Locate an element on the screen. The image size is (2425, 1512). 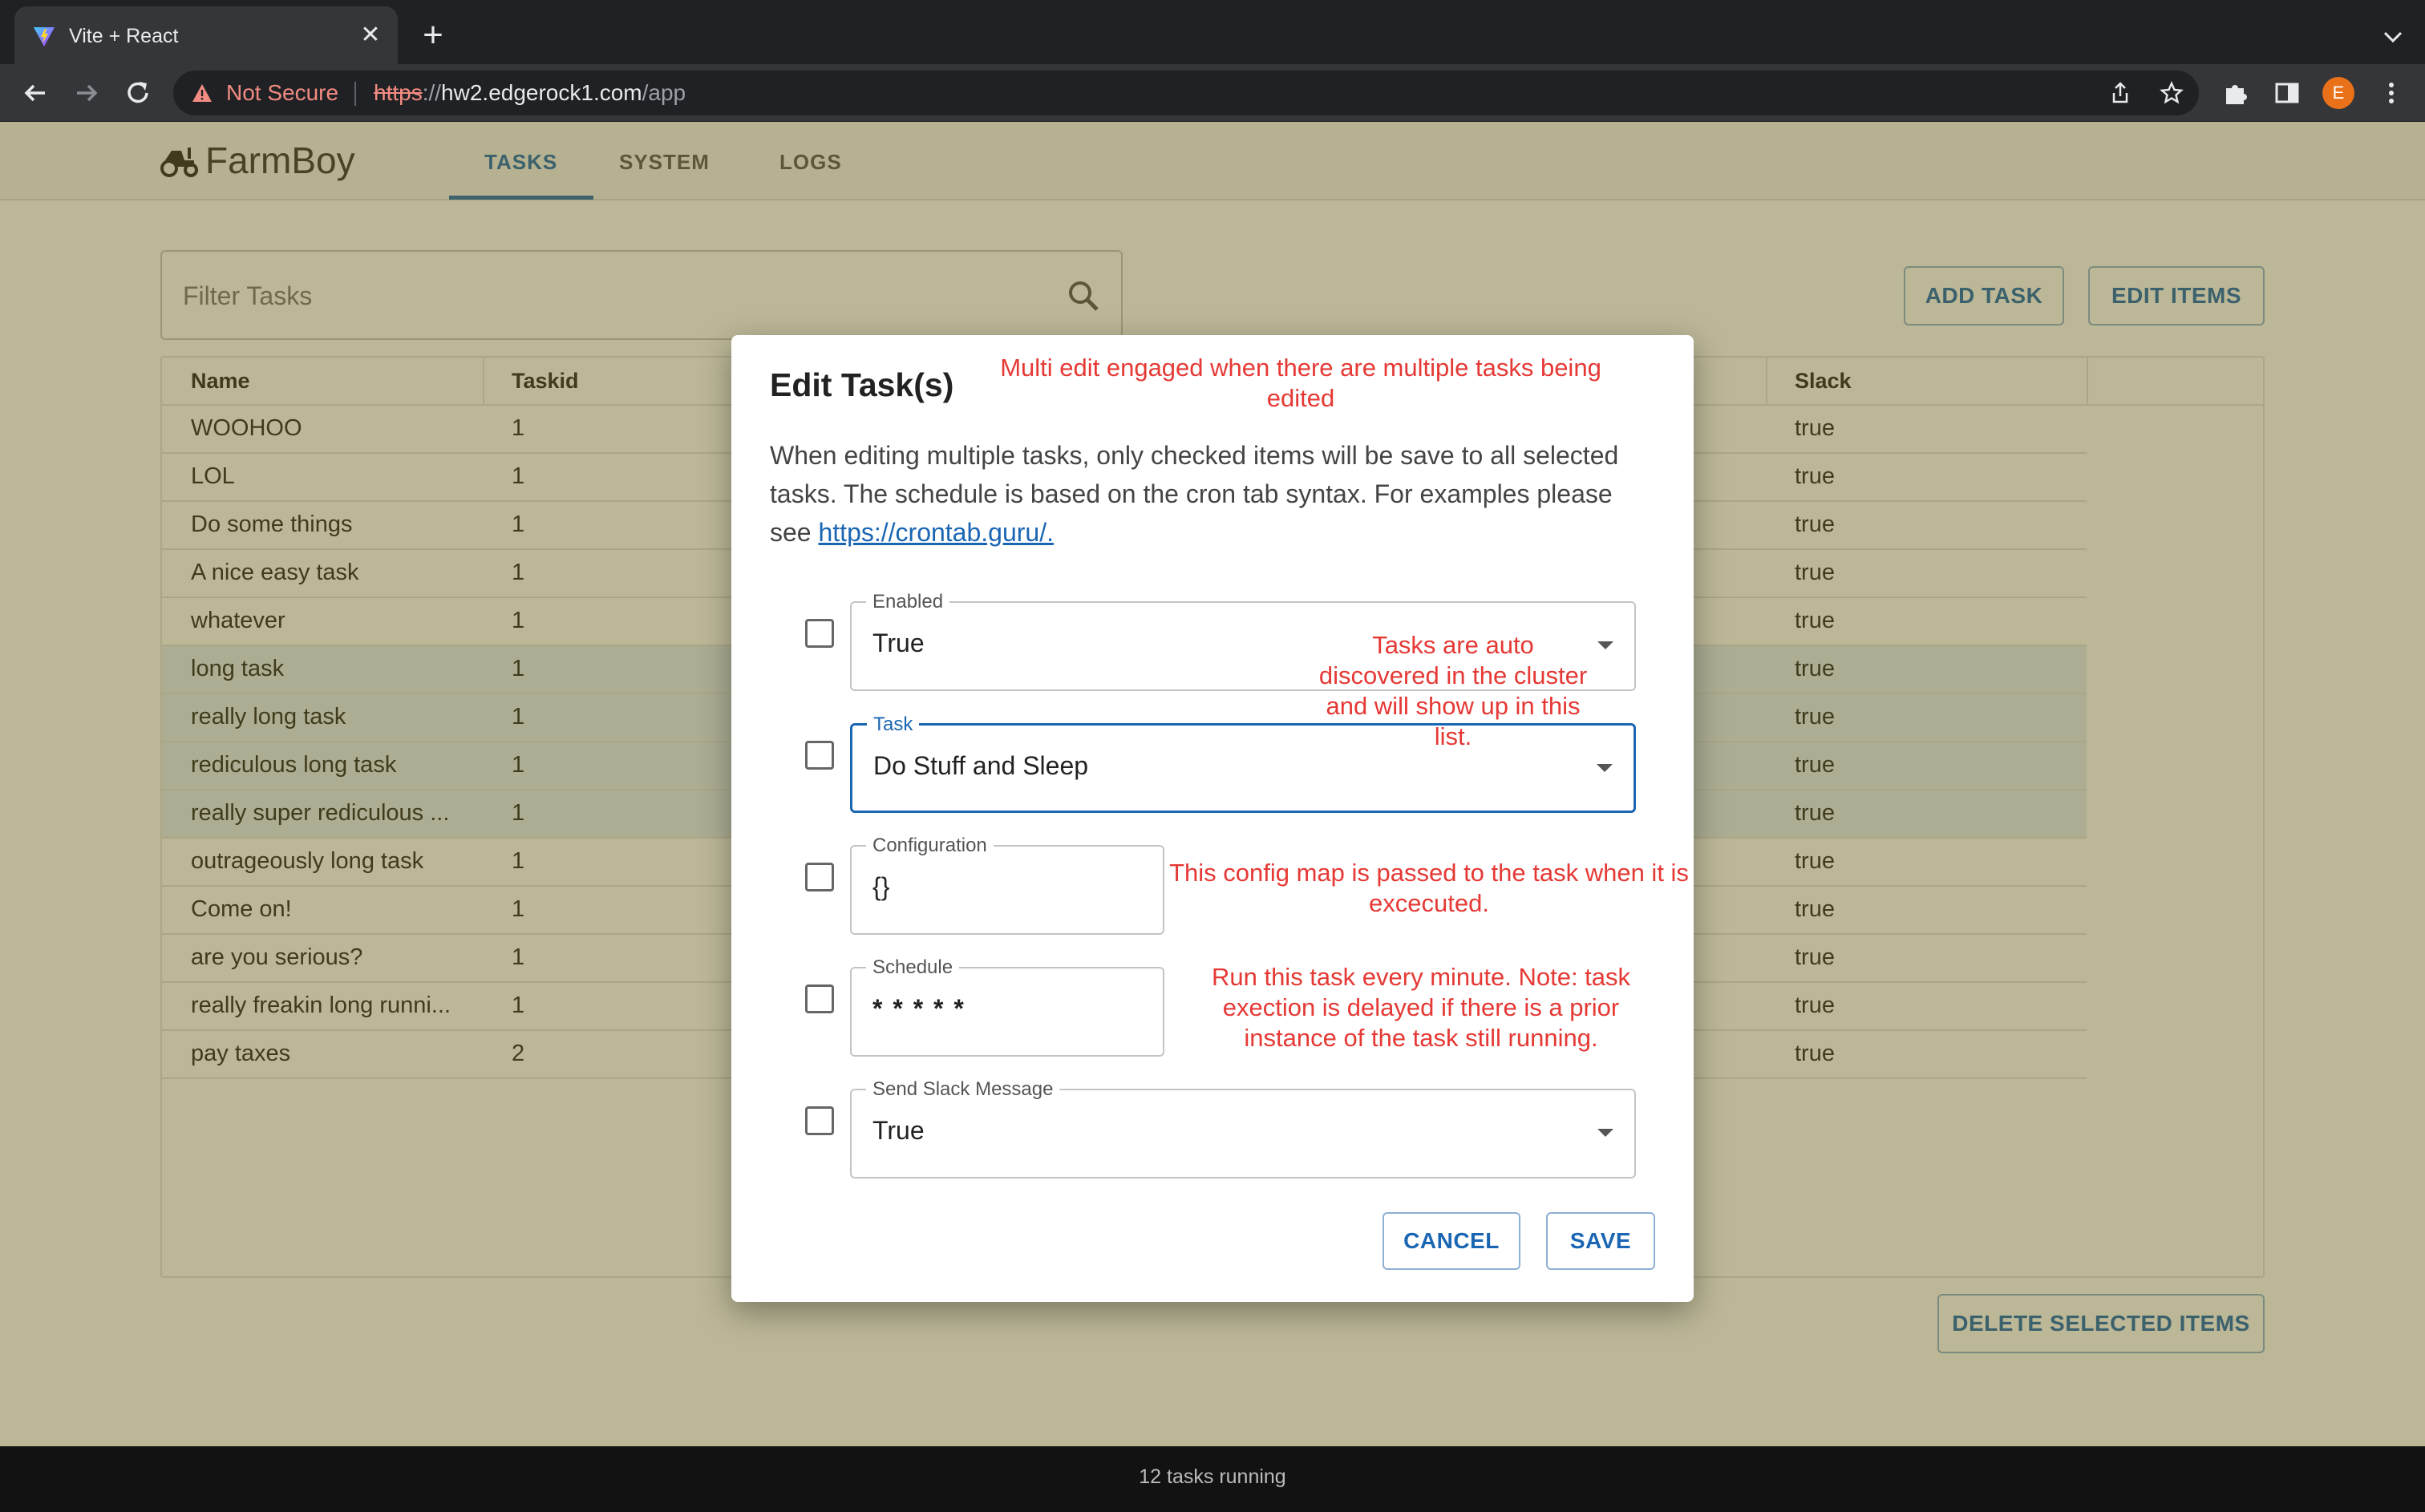
reload-icon is located at coordinates (138, 93).